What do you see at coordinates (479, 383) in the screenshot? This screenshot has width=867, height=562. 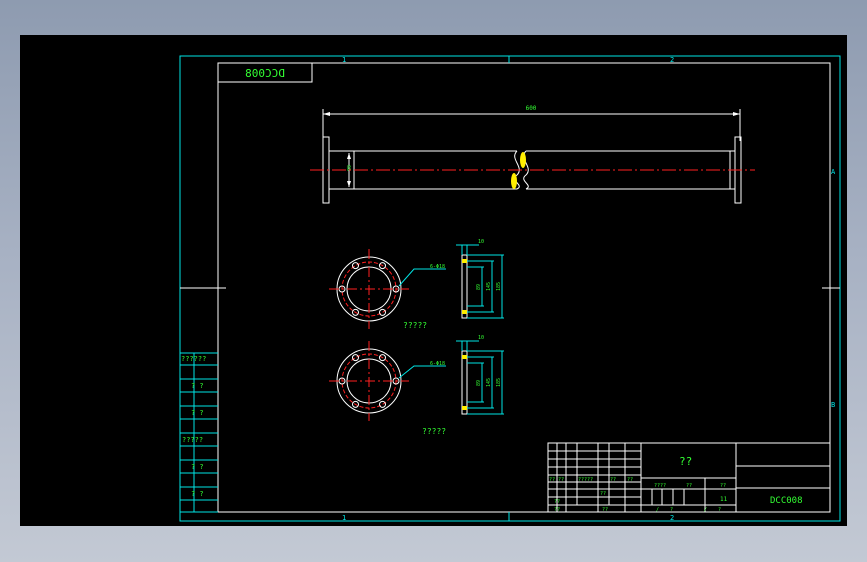 I see `flange-2-dim-inner: 89` at bounding box center [479, 383].